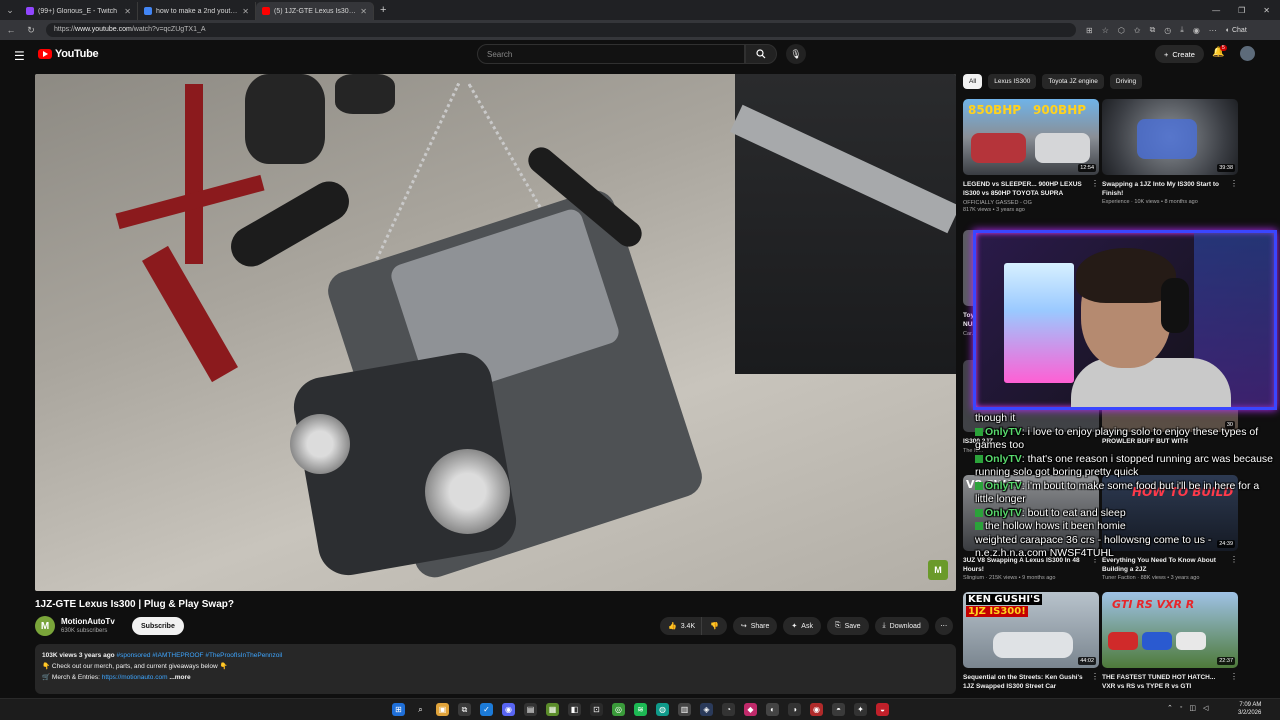  Describe the element at coordinates (1179, 54) in the screenshot. I see `create-button: + Create` at that location.